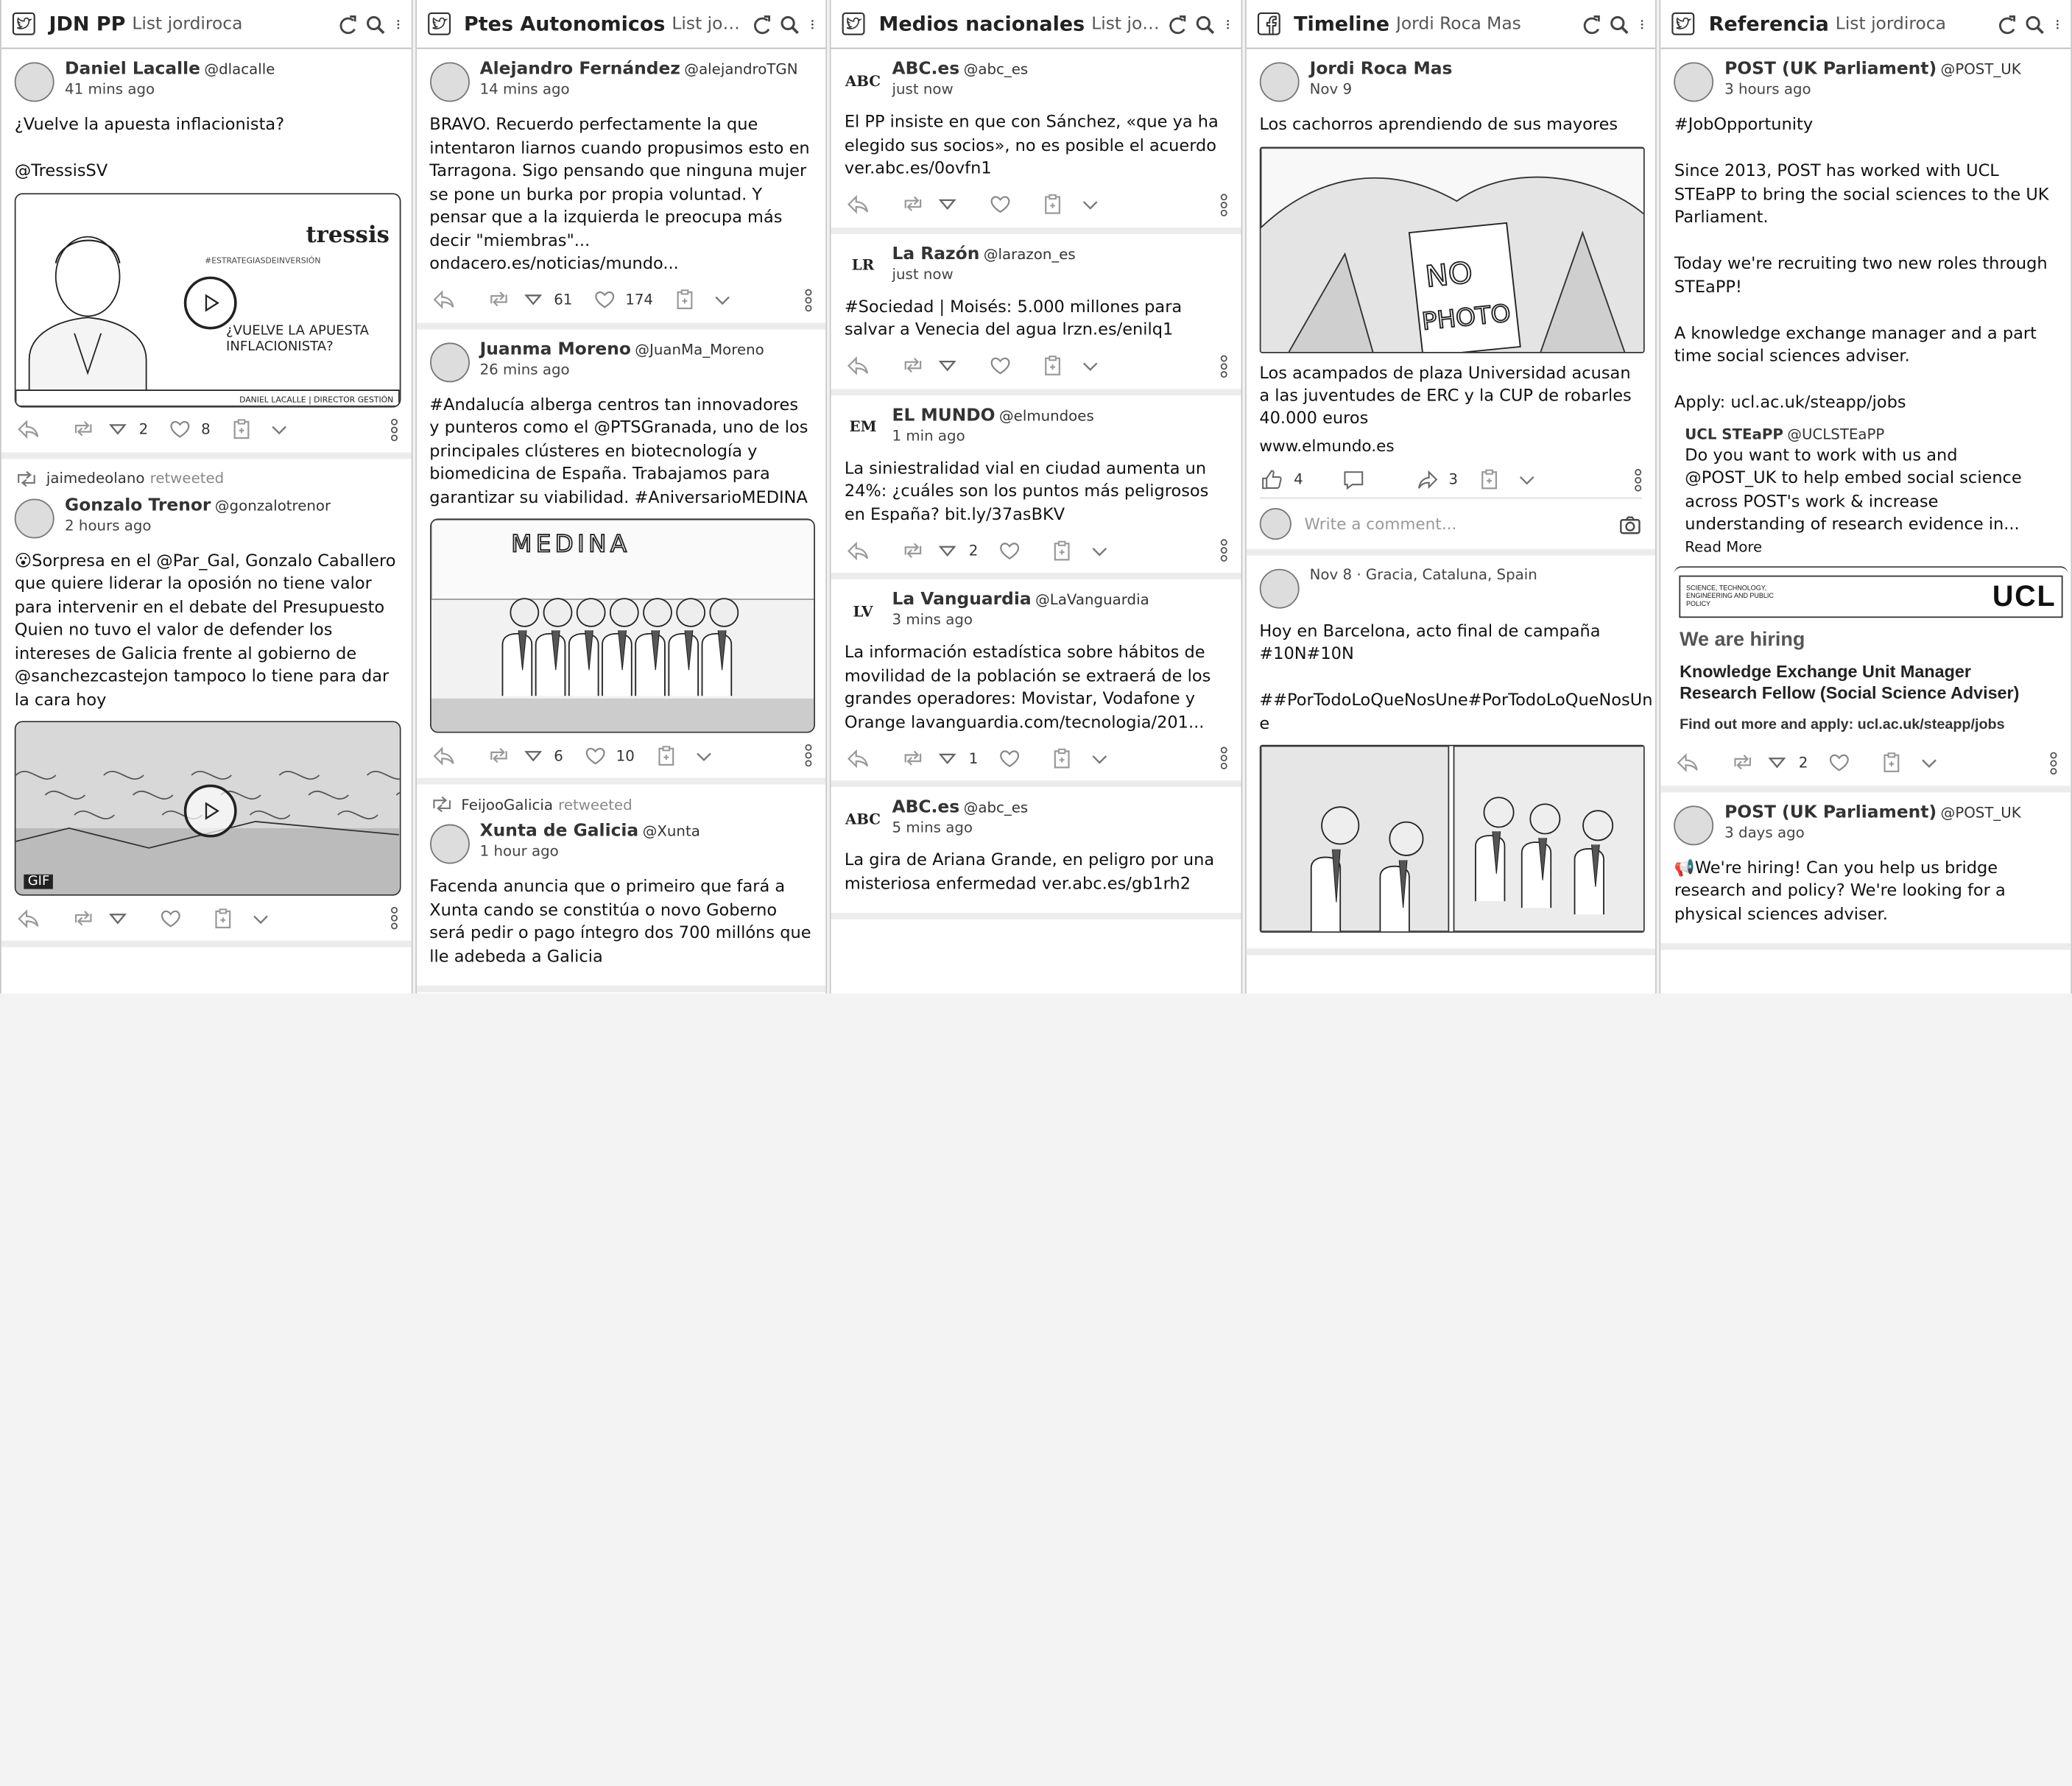 The width and height of the screenshot is (2072, 1786). I want to click on post-time: 26 mins ago, so click(622, 370).